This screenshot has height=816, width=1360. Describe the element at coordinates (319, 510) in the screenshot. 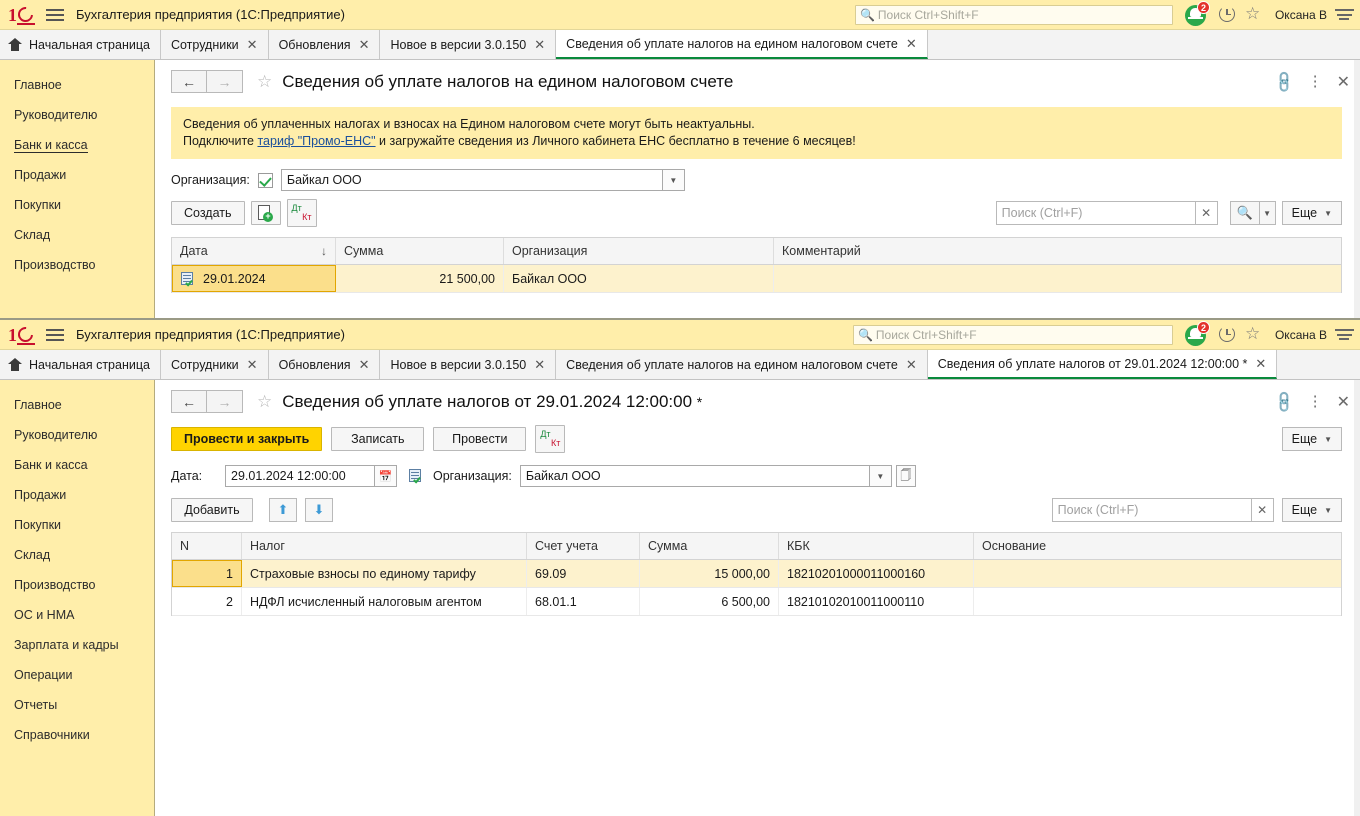

I see `move-down-icon: ⬇` at that location.